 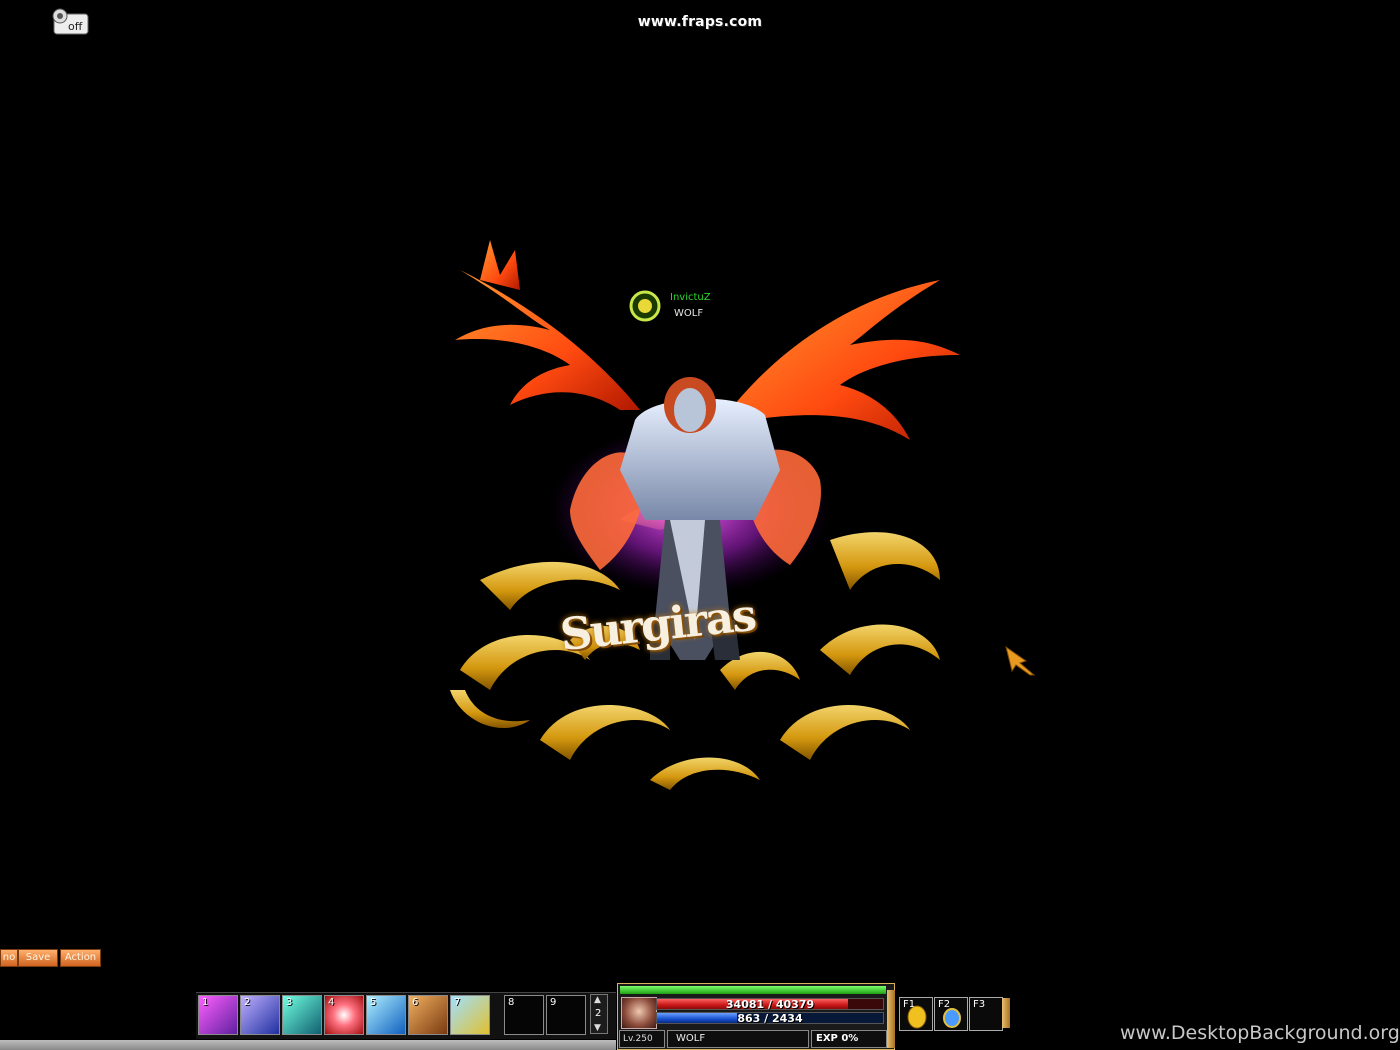 What do you see at coordinates (511, 1002) in the screenshot?
I see `slot-key: 8` at bounding box center [511, 1002].